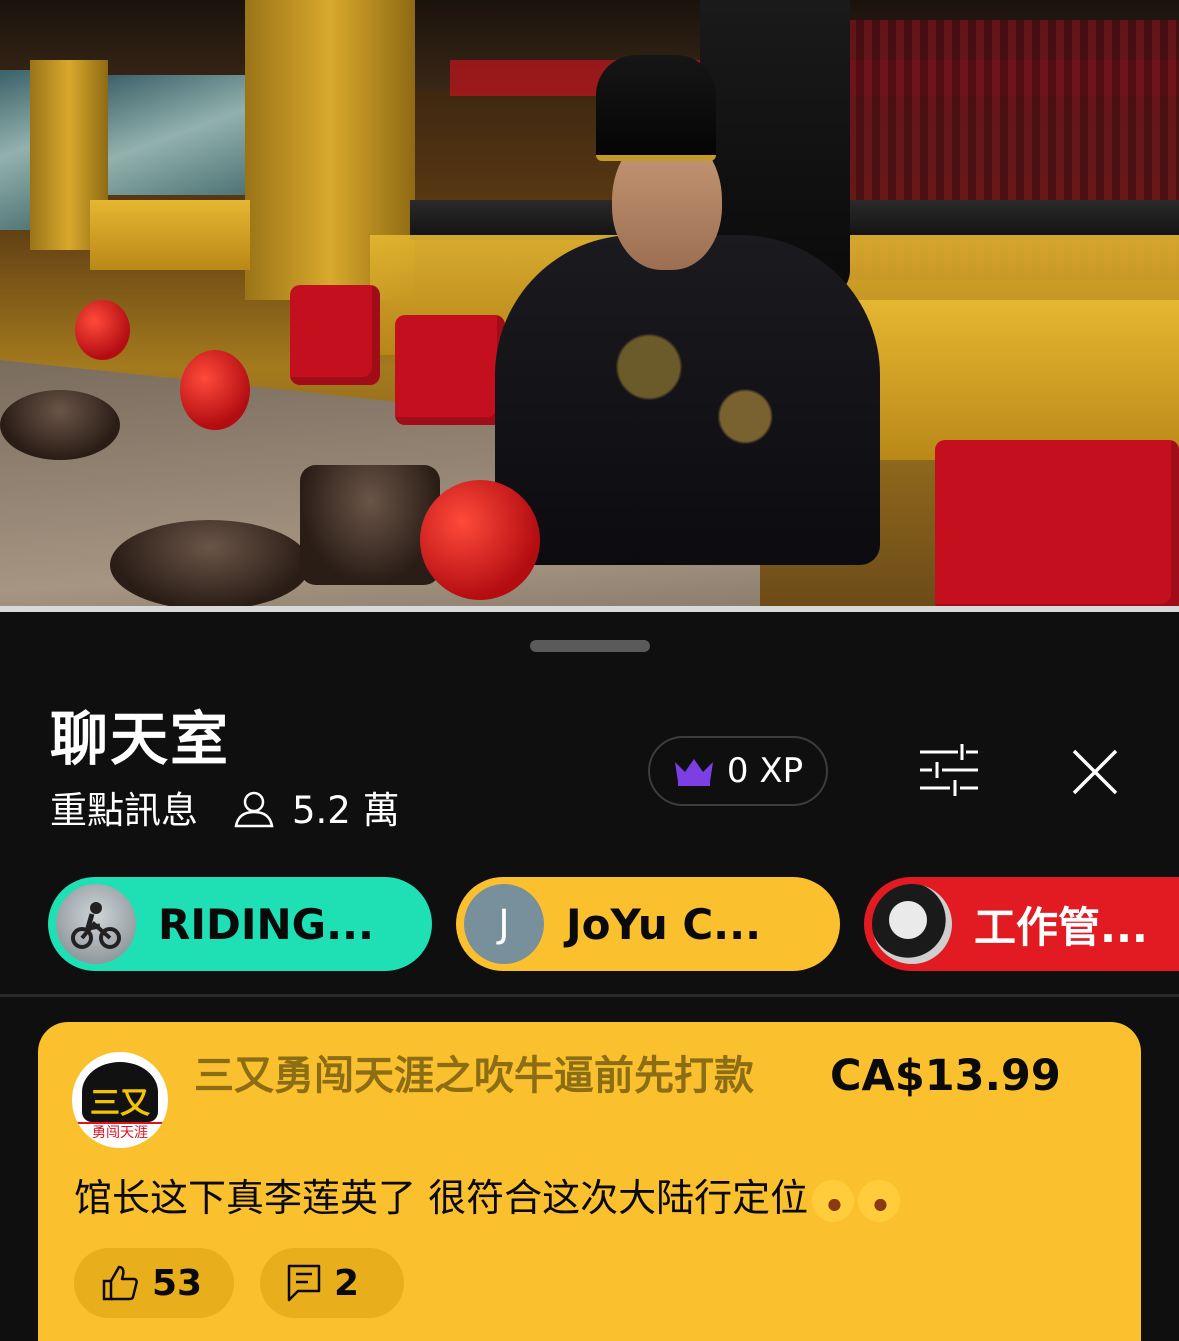  I want to click on sender-name: 三又勇闯天涯之吹牛逼前先打款, so click(494, 1076).